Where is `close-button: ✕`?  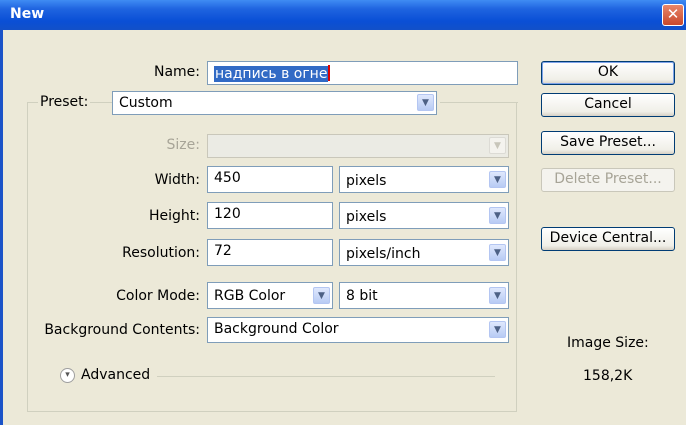
close-button: ✕ is located at coordinates (673, 15).